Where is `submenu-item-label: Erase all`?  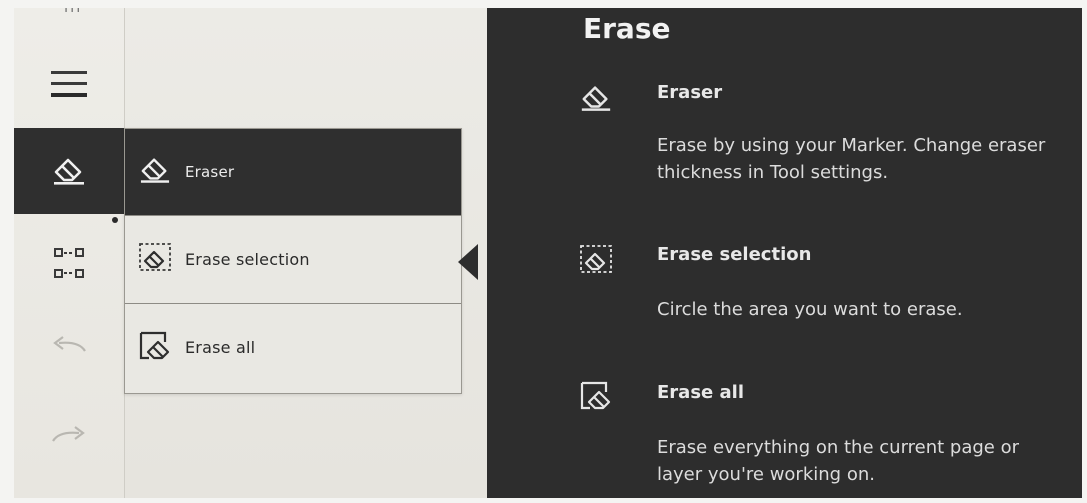
submenu-item-label: Erase all is located at coordinates (220, 347).